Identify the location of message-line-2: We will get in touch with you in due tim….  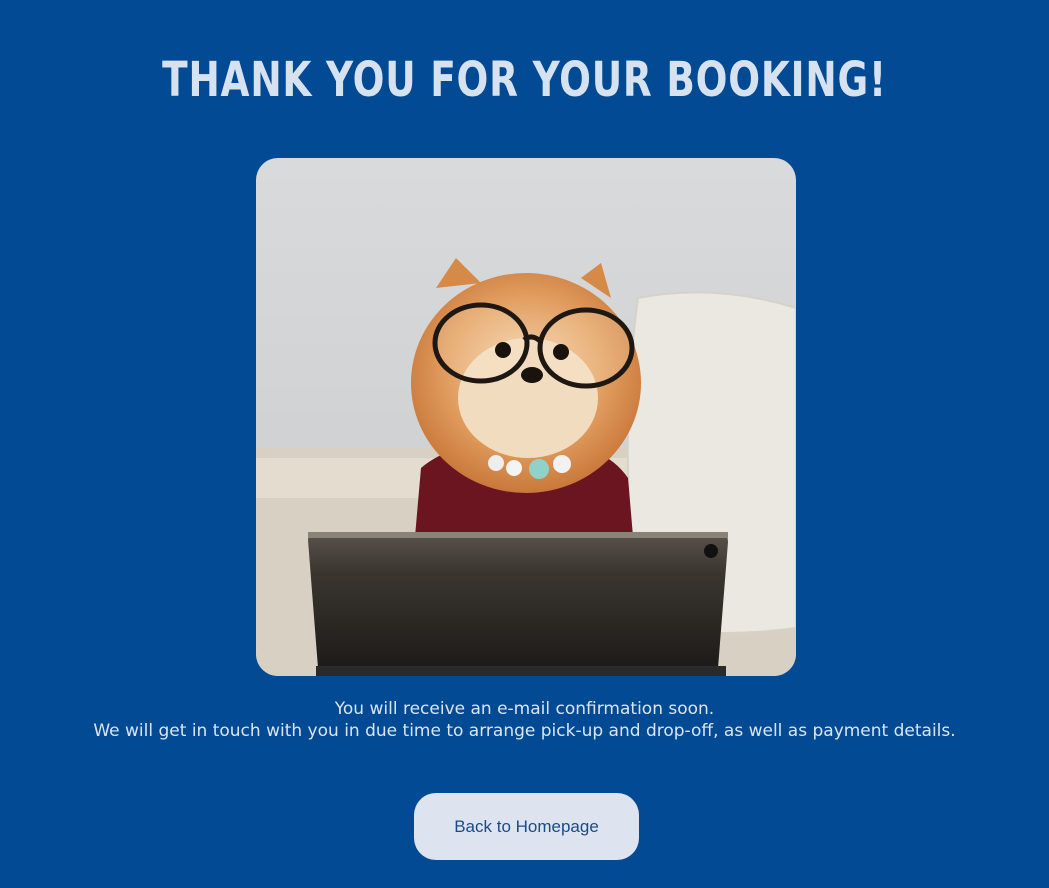
(524, 731).